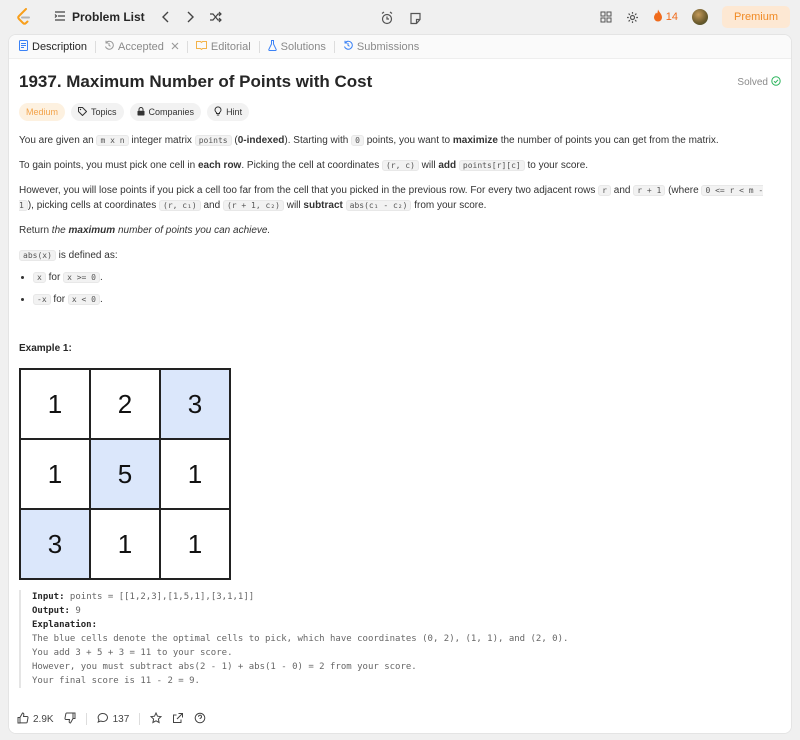 This screenshot has height=740, width=800. I want to click on gear-icon, so click(632, 17).